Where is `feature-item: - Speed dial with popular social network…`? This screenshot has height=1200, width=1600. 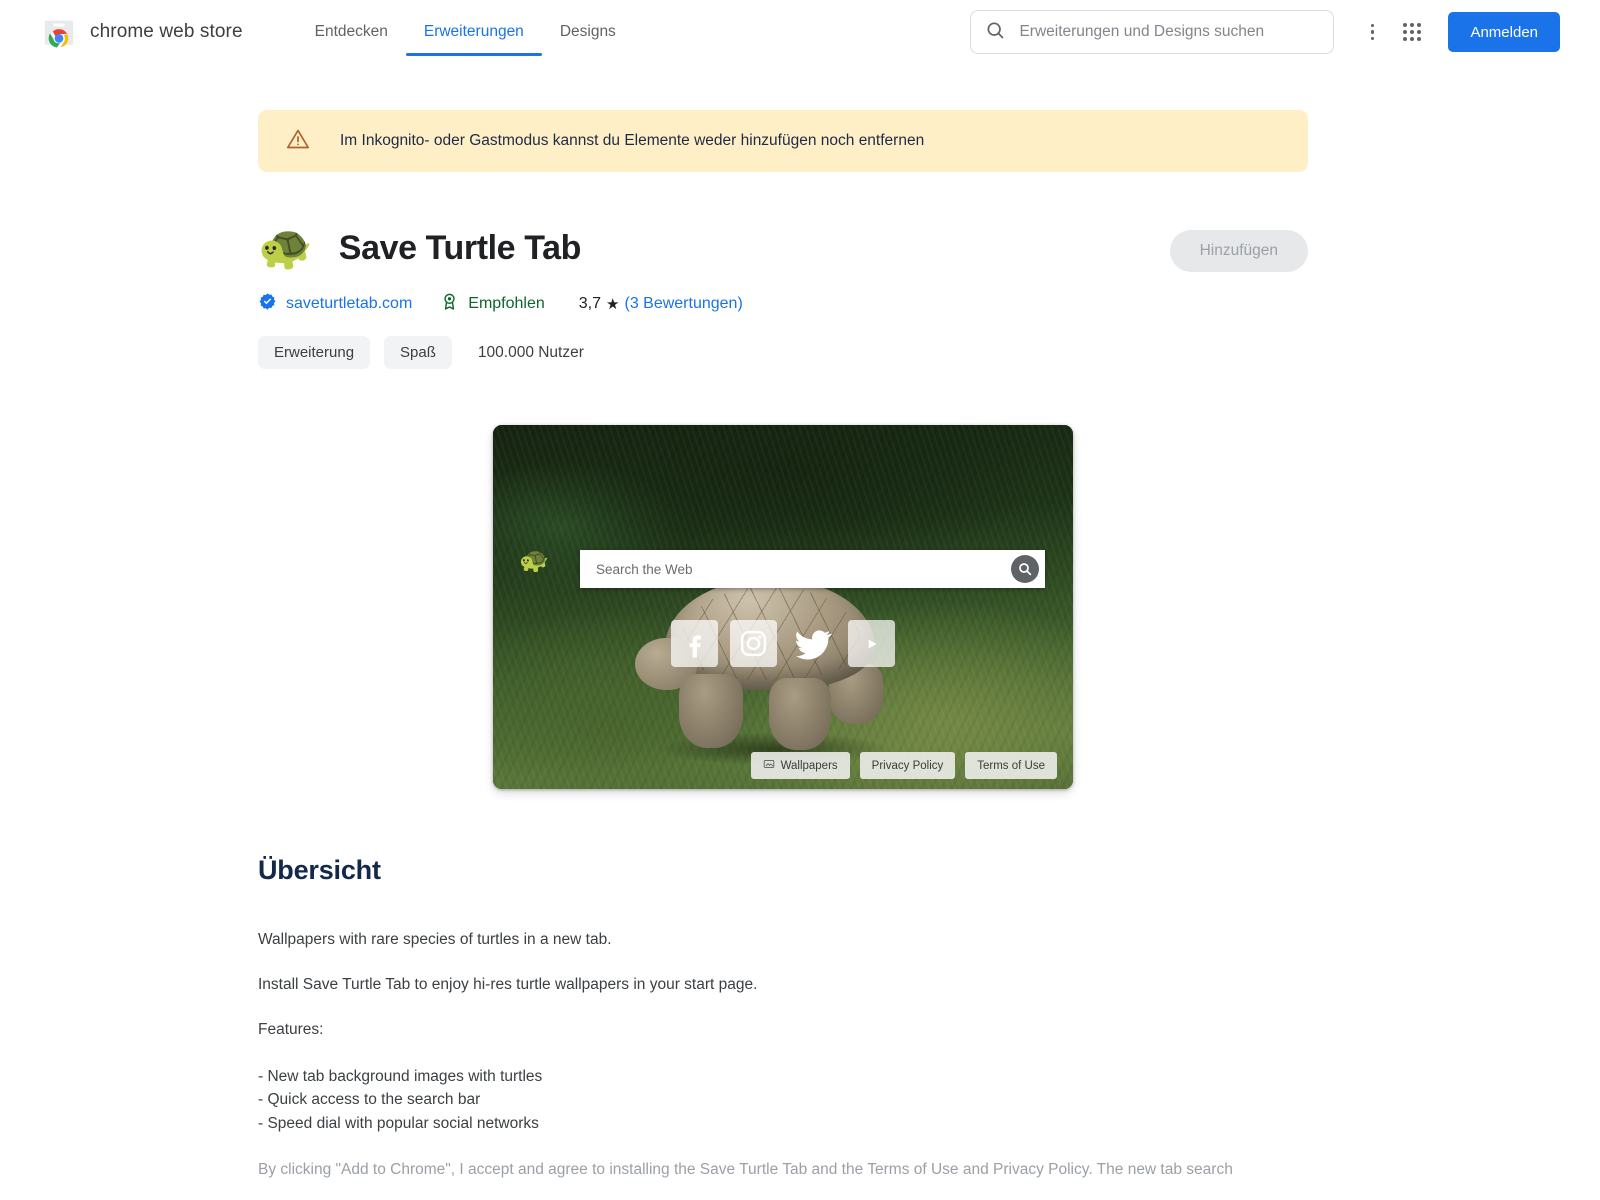
feature-item: - Speed dial with popular social network… is located at coordinates (398, 1124).